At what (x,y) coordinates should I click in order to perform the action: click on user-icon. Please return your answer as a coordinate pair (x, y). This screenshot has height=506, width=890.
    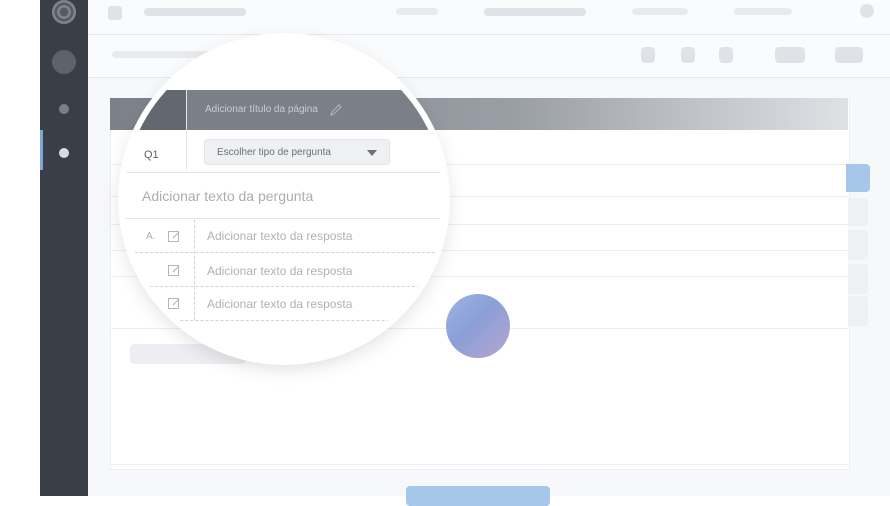
    Looking at the image, I should click on (867, 11).